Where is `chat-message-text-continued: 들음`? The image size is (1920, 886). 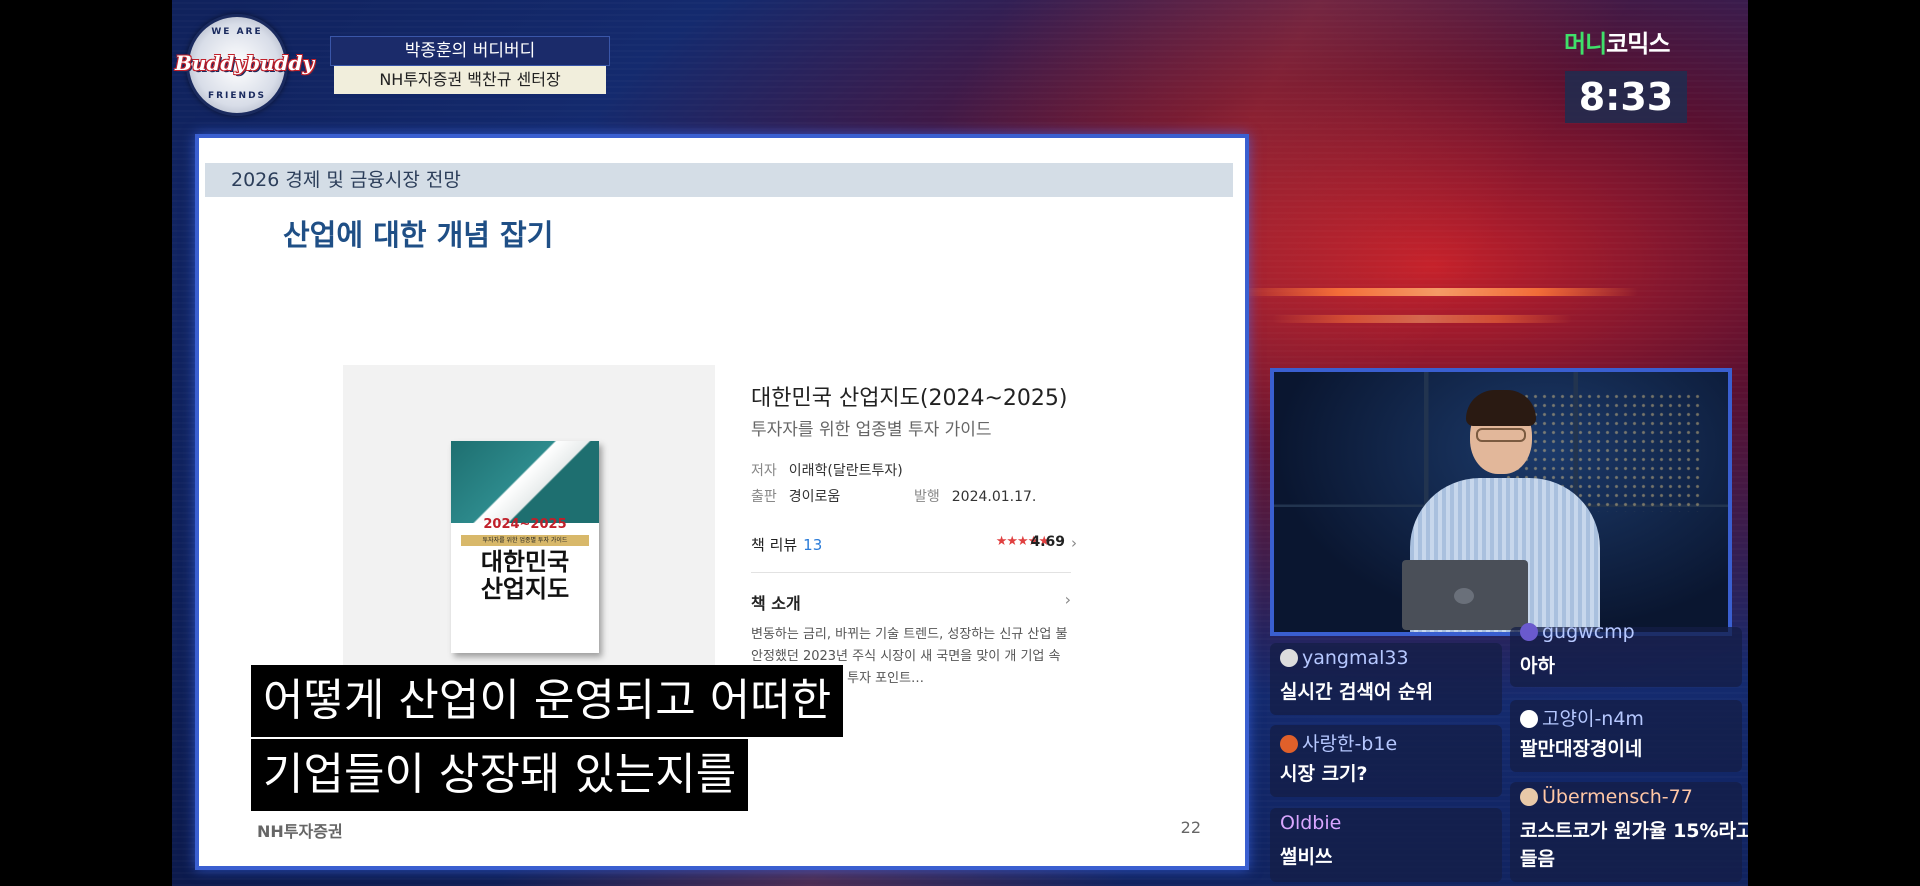 chat-message-text-continued: 들음 is located at coordinates (1537, 859).